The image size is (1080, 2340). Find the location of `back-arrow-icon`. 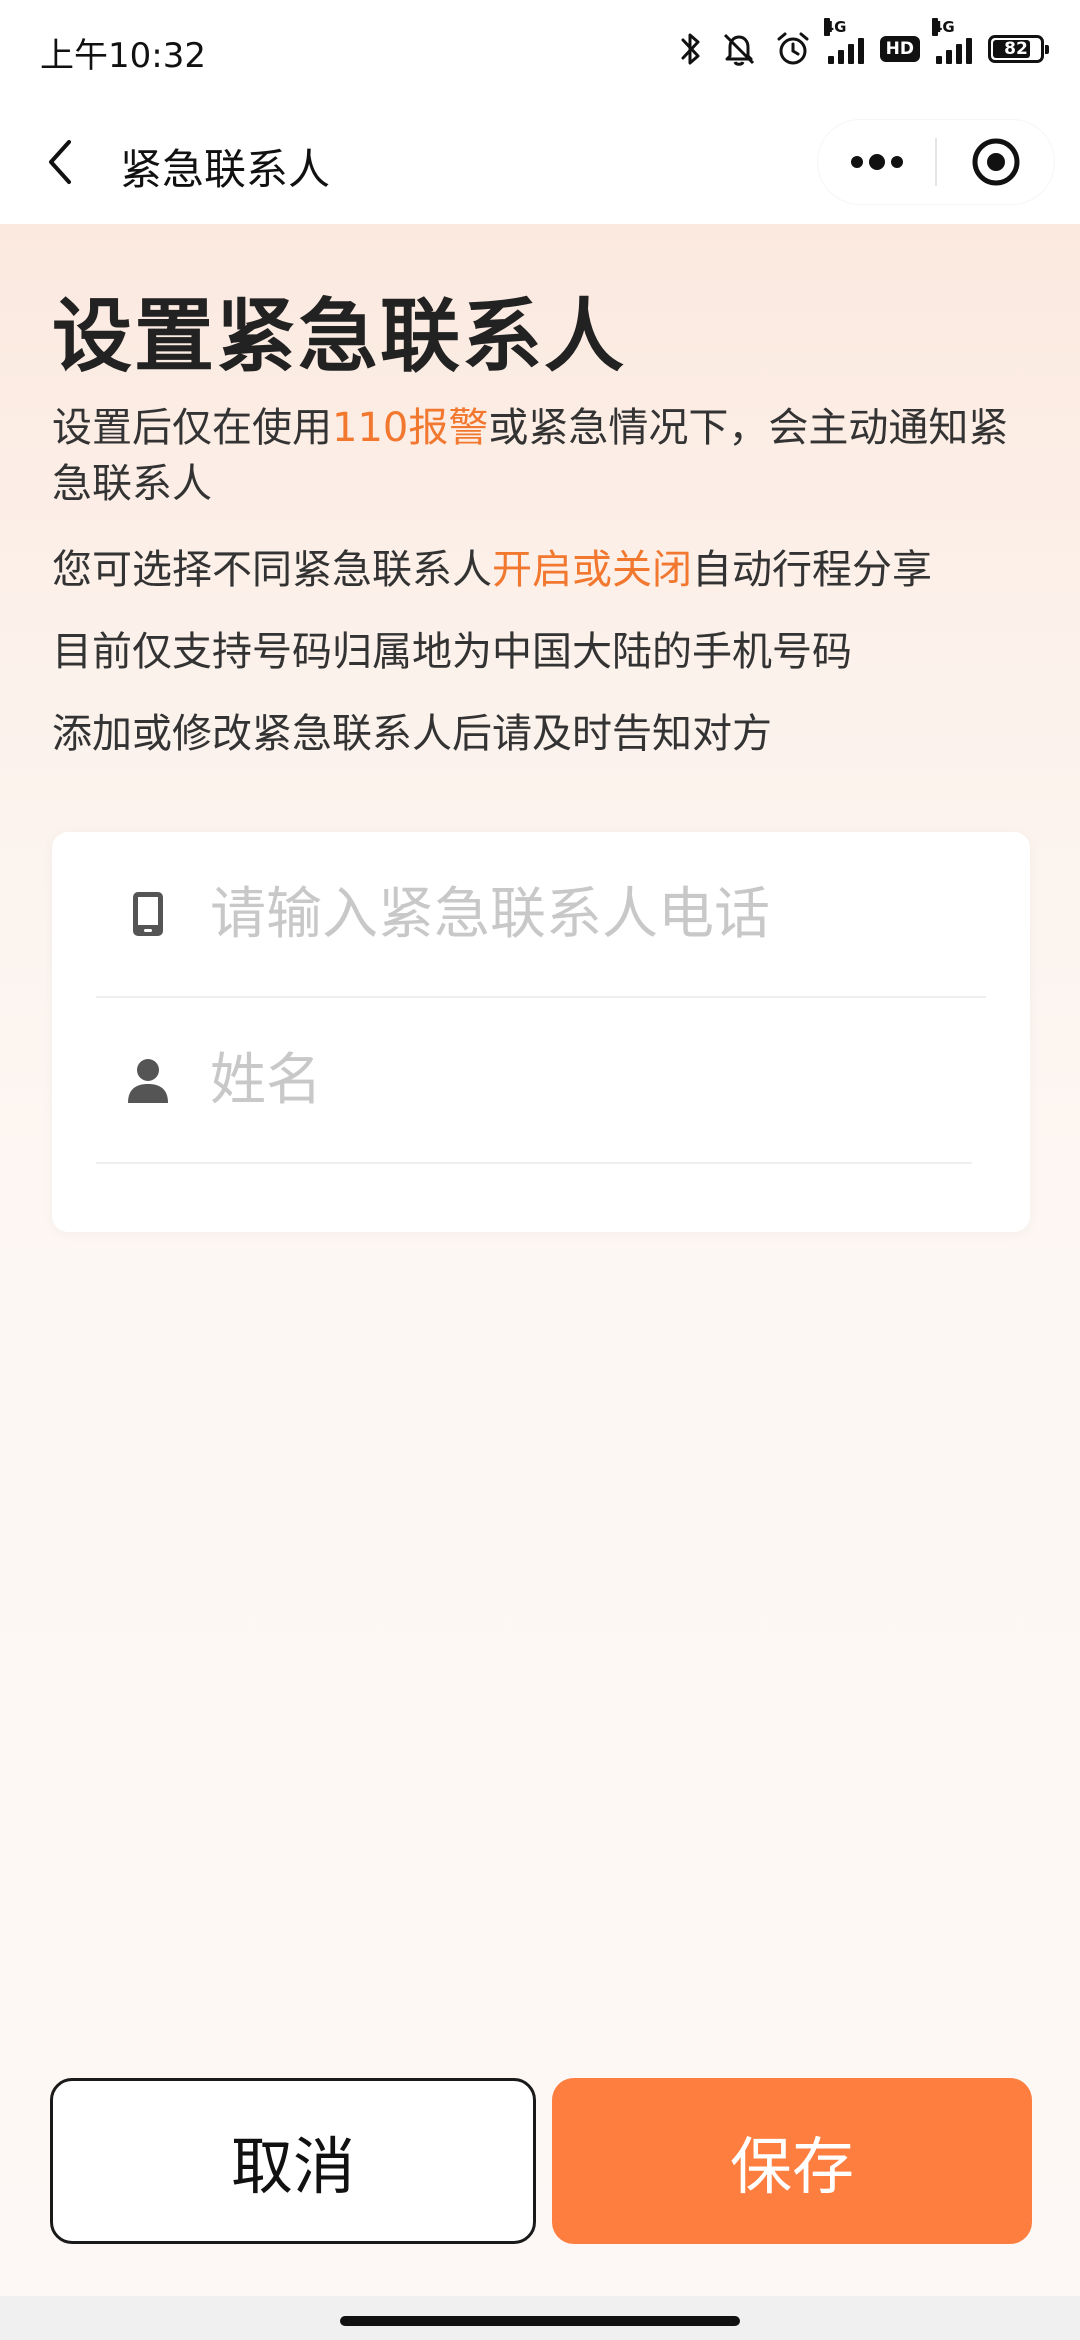

back-arrow-icon is located at coordinates (60, 162).